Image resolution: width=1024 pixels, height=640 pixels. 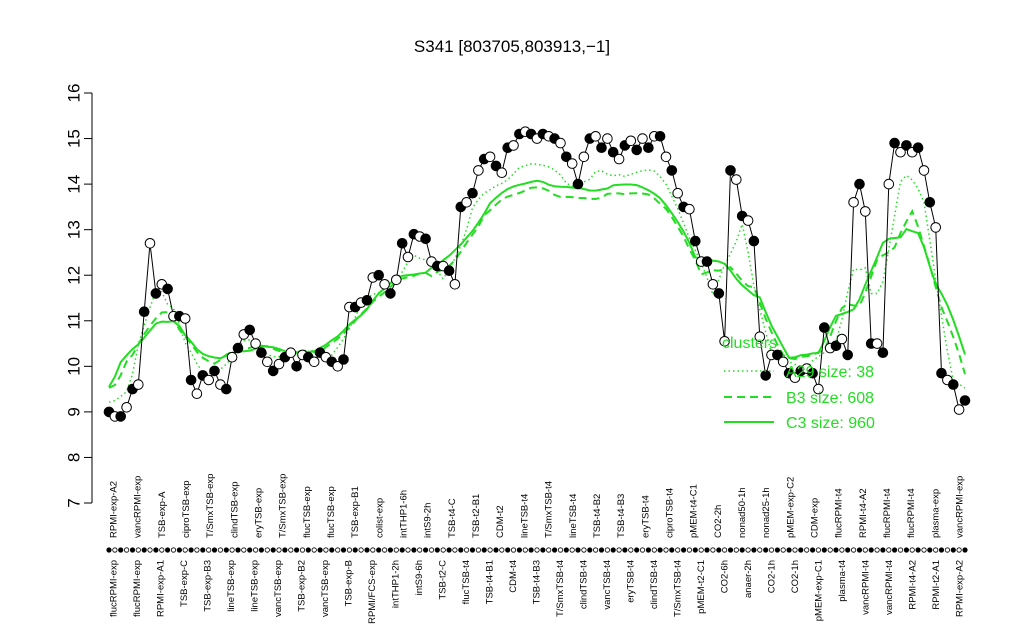 What do you see at coordinates (790, 507) in the screenshot?
I see `x-tick-label: pMEM-exp-C2` at bounding box center [790, 507].